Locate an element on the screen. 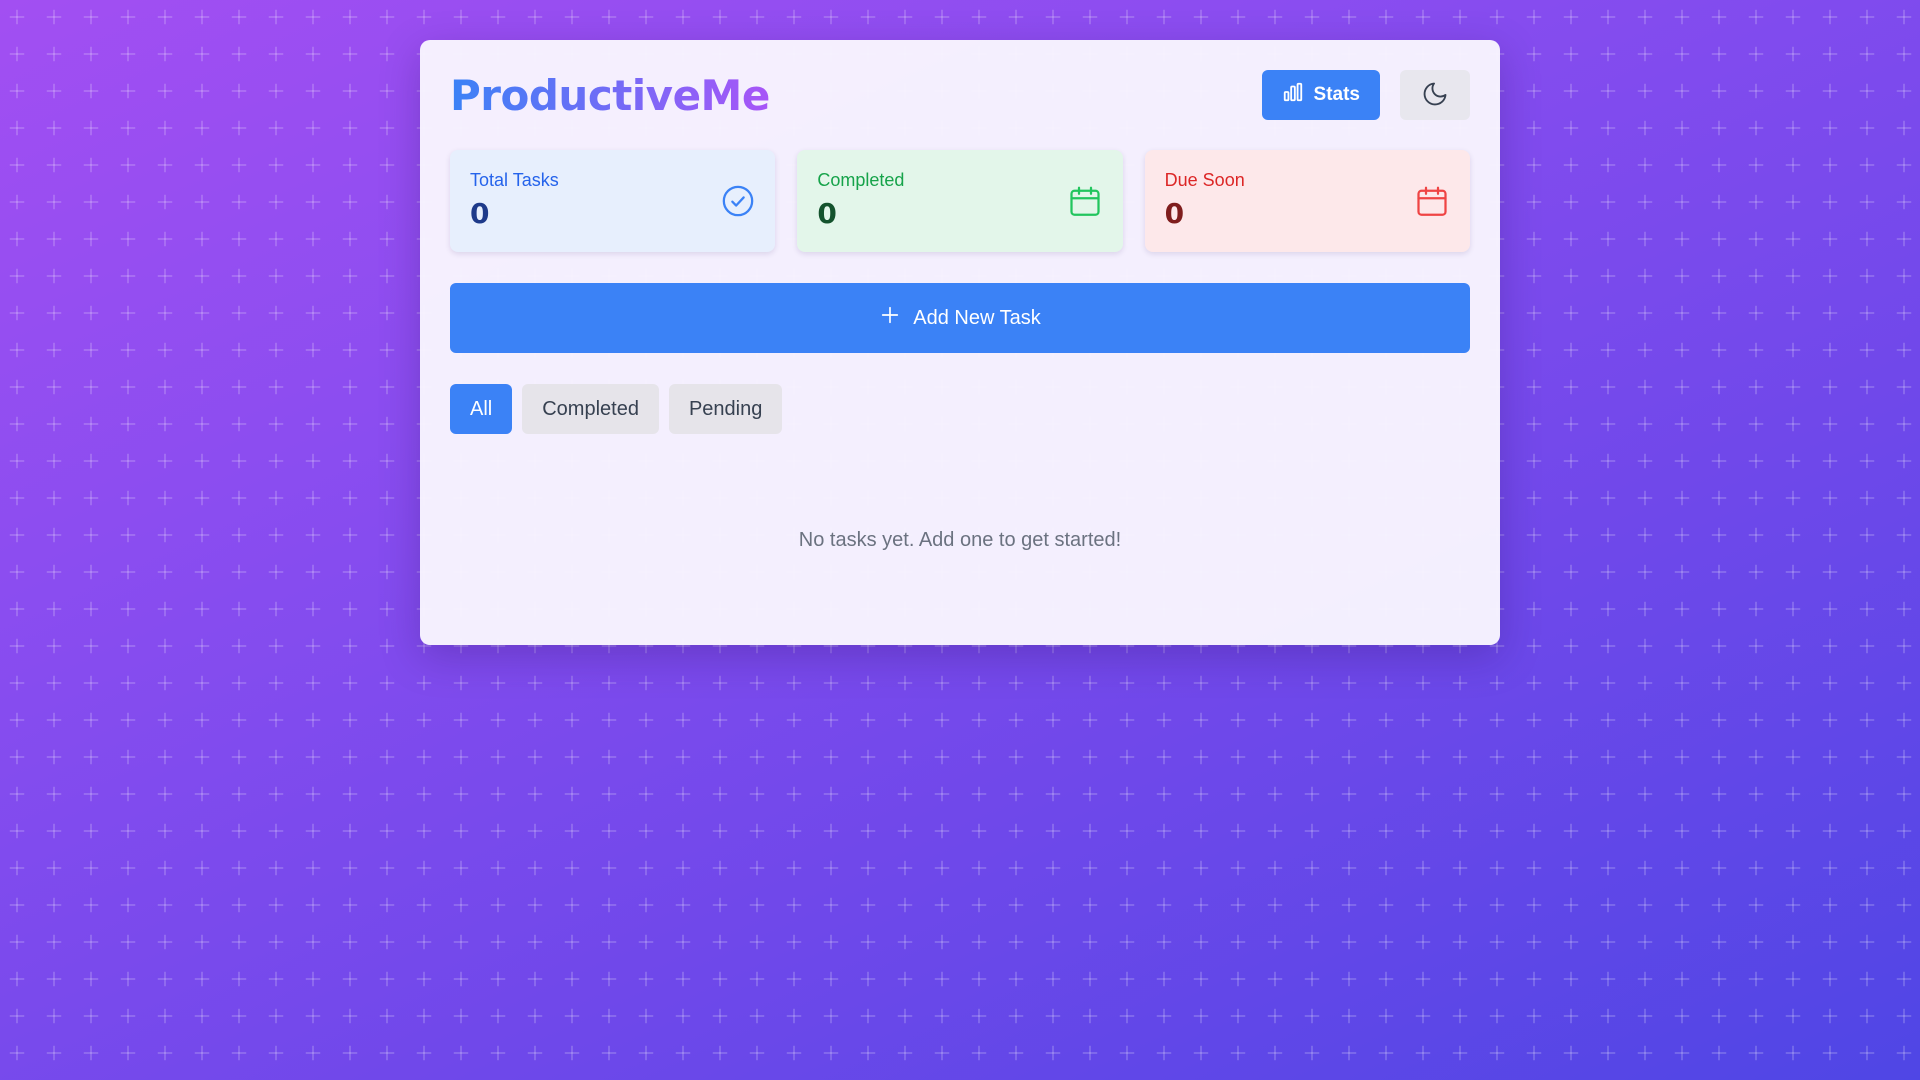  filter-all: All is located at coordinates (481, 409).